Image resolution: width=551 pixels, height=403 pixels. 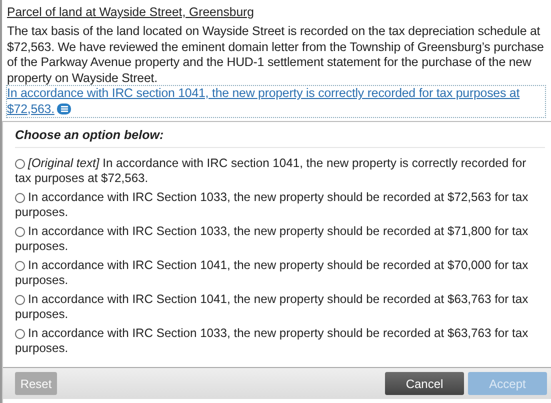 I want to click on option-text: In accordance with IRC Section 1041, the new property should be recorded at $63,763 for tax purposes., so click(x=277, y=307).